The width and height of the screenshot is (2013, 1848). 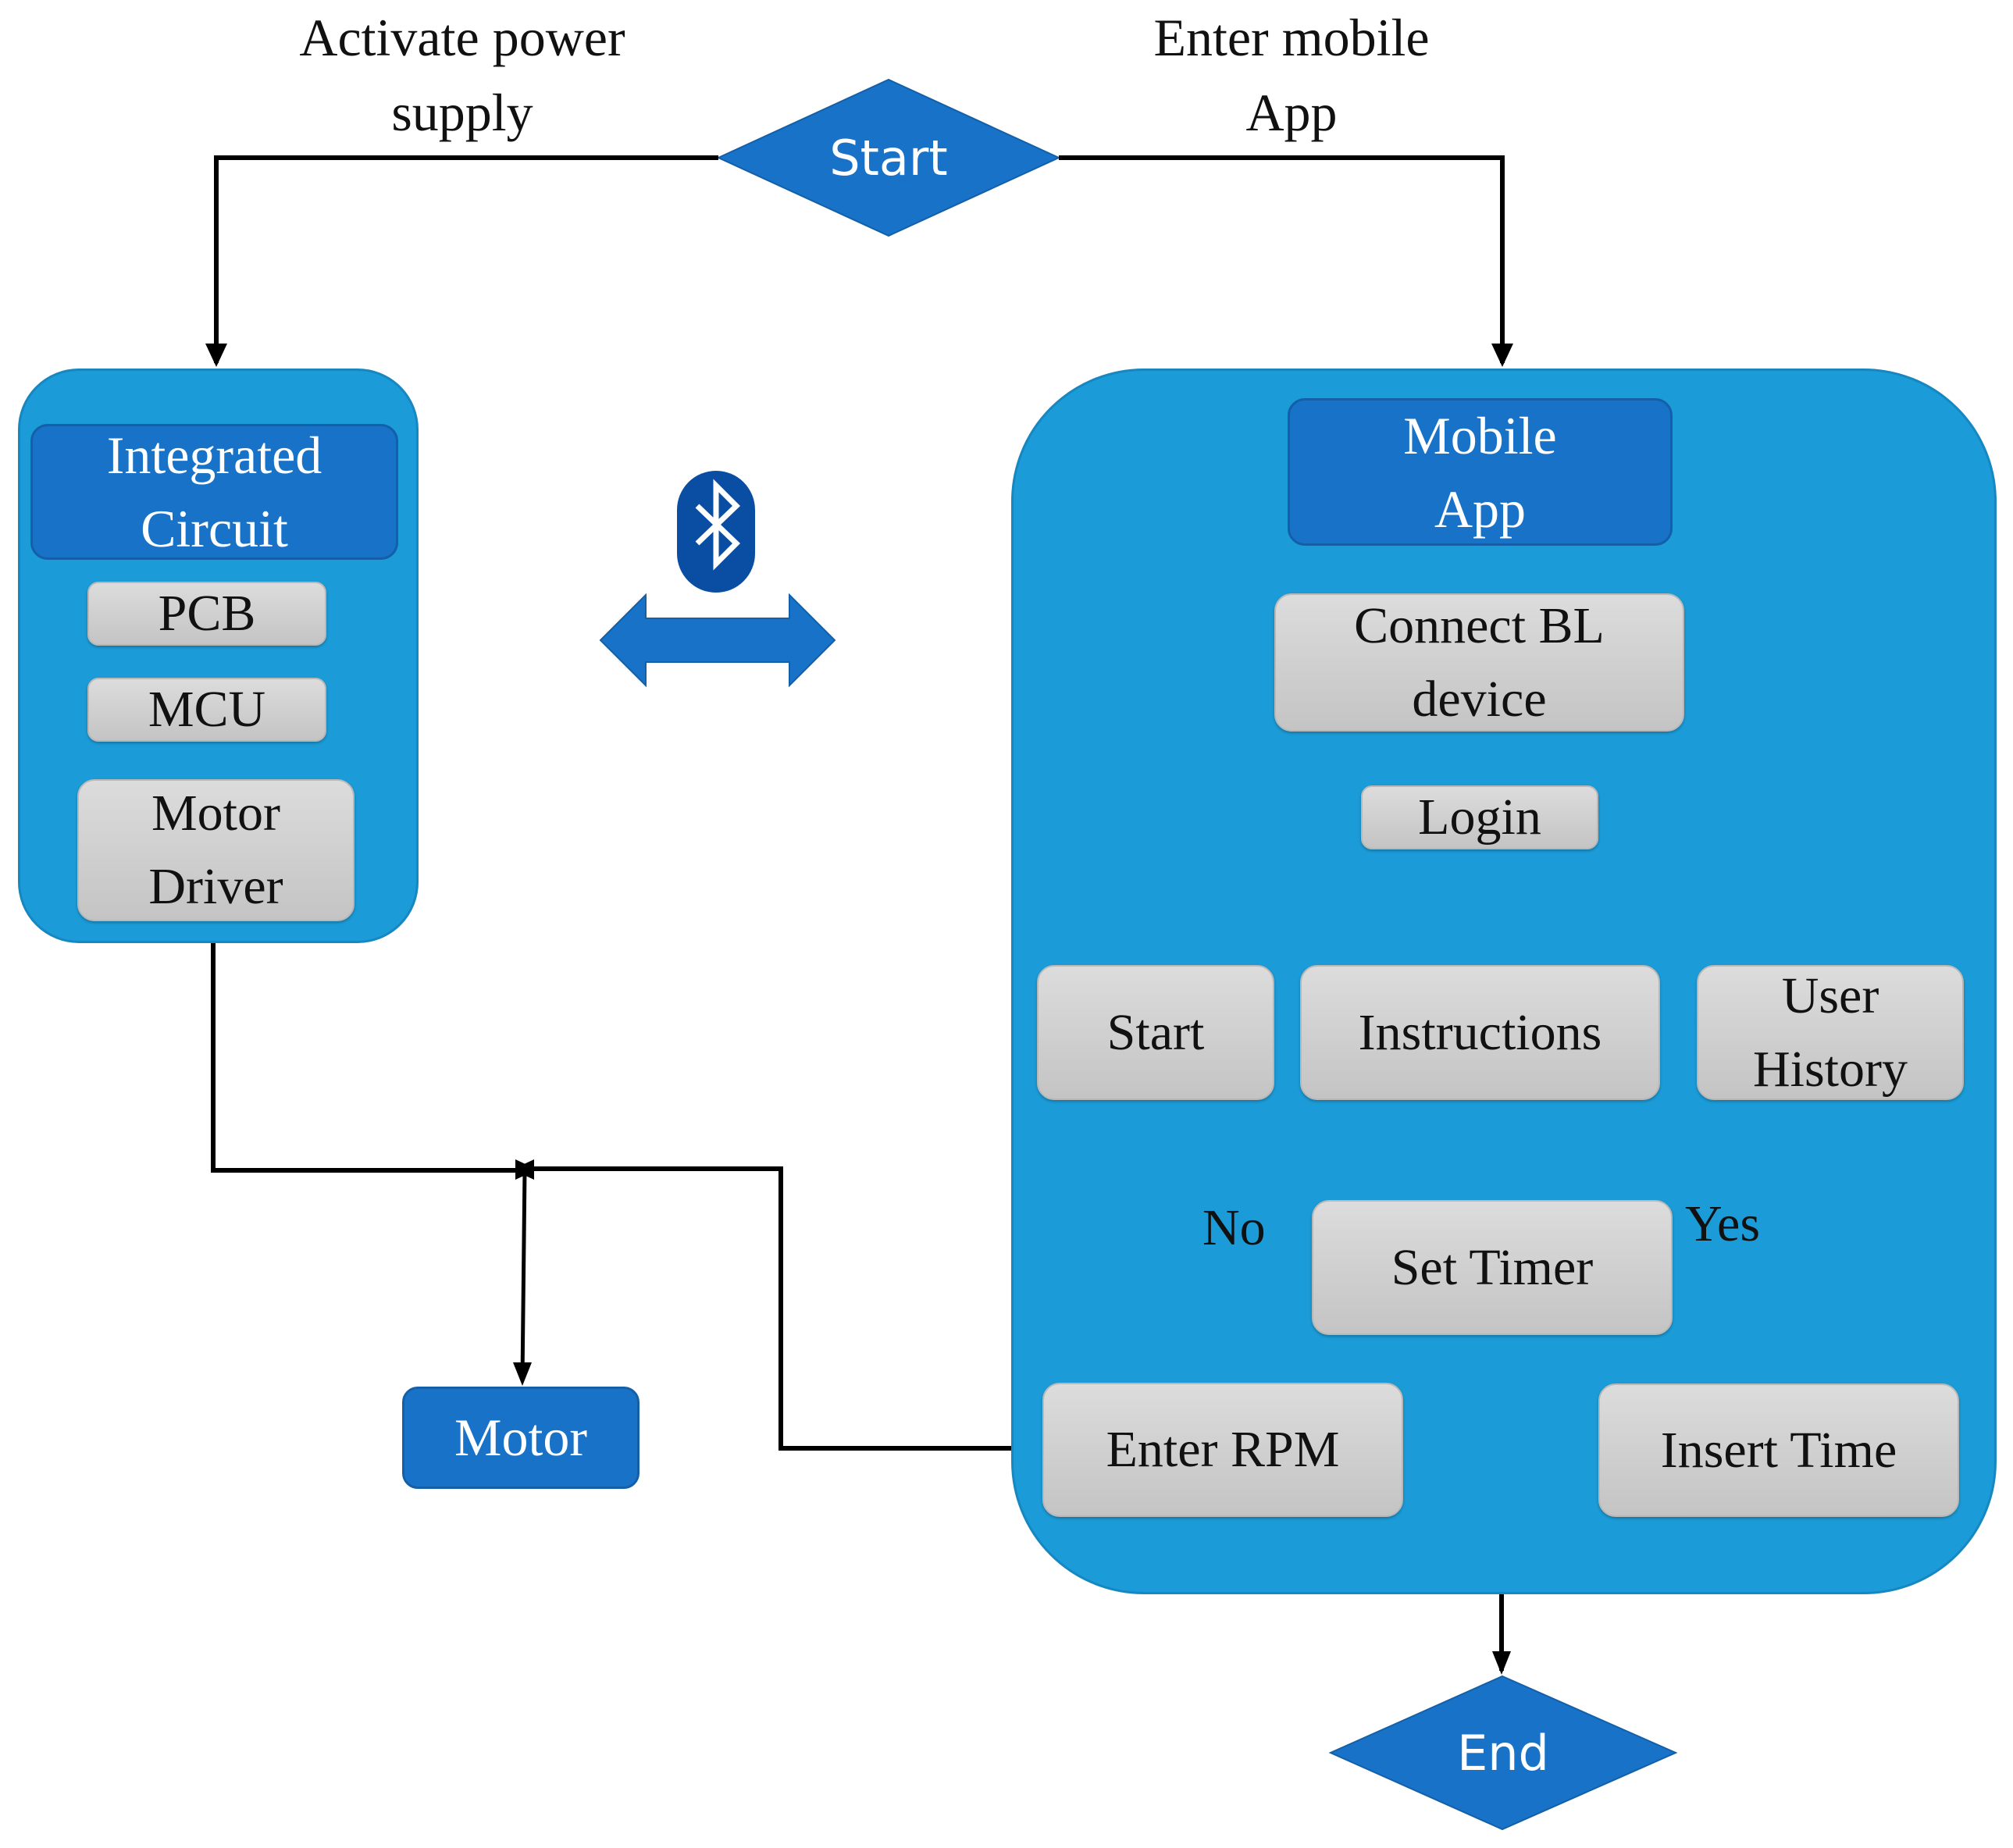 I want to click on mobile-app-line1: Mobile, so click(x=1480, y=435).